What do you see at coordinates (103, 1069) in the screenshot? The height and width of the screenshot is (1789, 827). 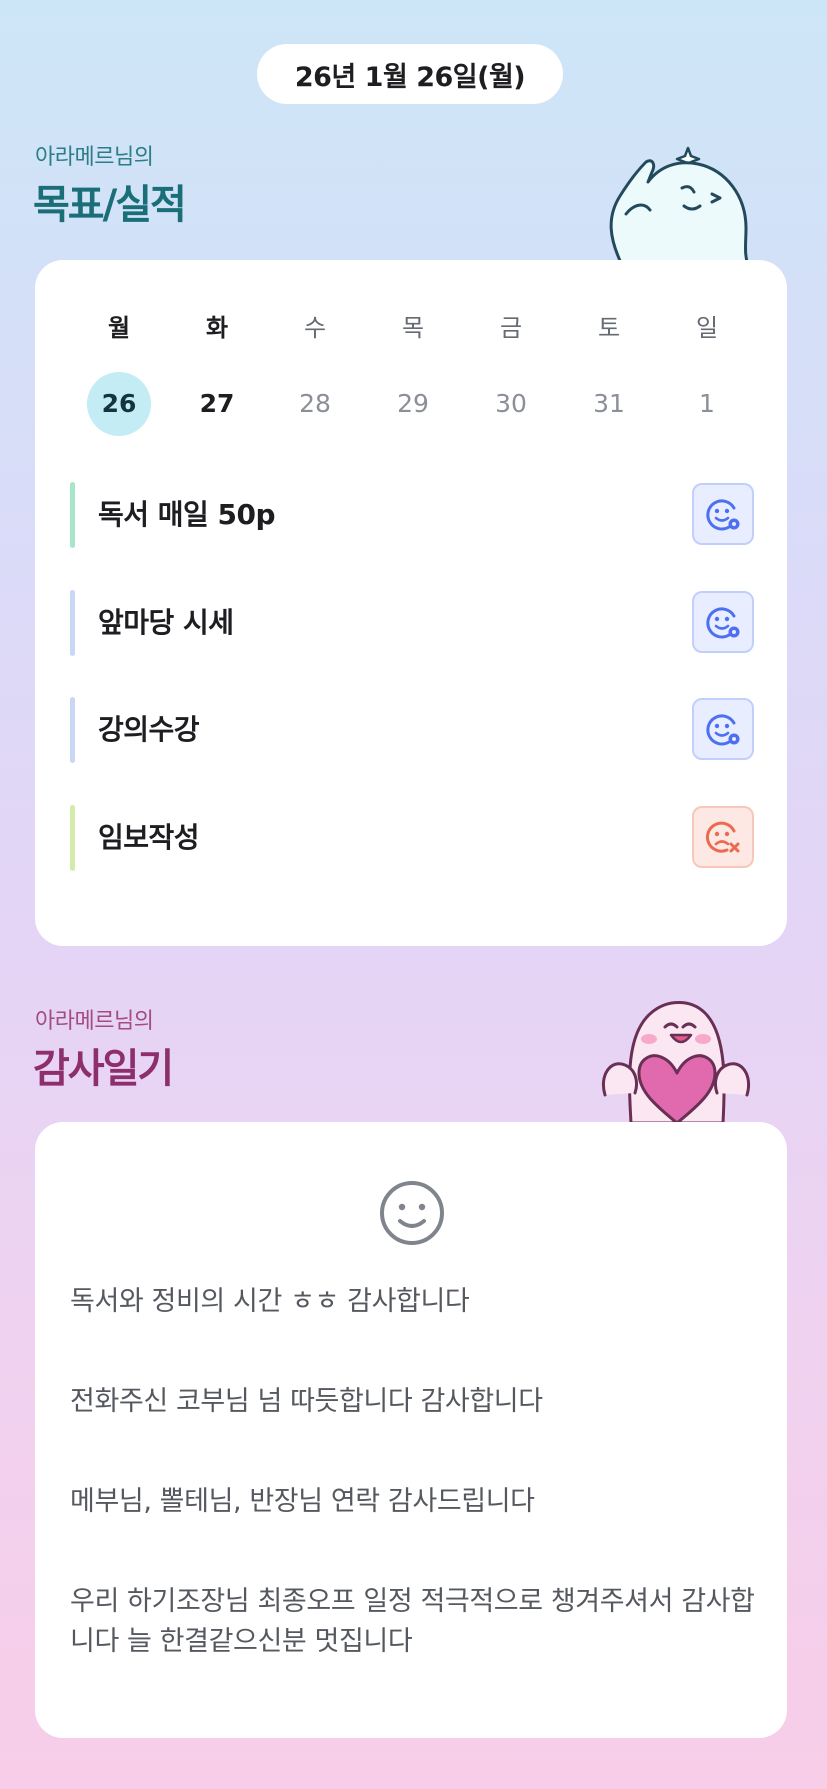 I see `gratitude-section-title: 감사일기` at bounding box center [103, 1069].